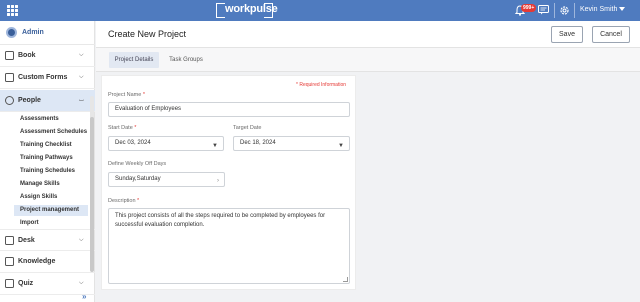 The image size is (640, 302). Describe the element at coordinates (9, 283) in the screenshot. I see `quiz-icon` at that location.